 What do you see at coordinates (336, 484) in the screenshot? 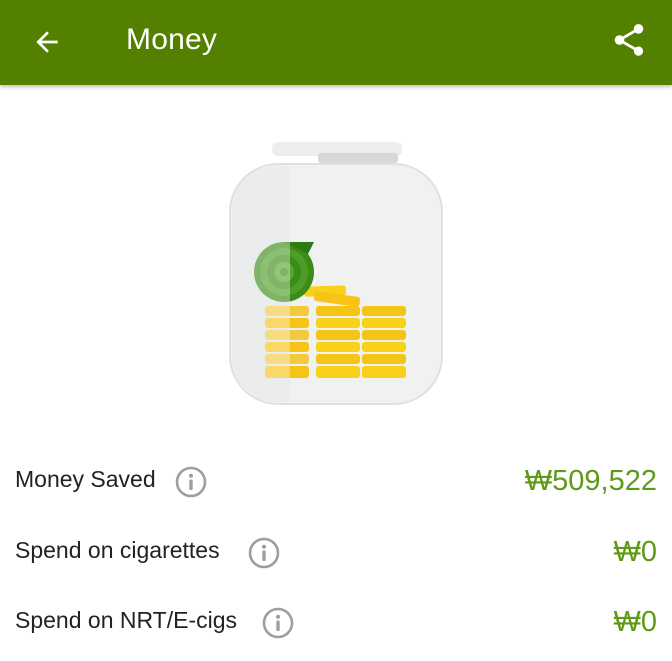
I see `stat-row-money-saved: Money Saved ₩509,522` at bounding box center [336, 484].